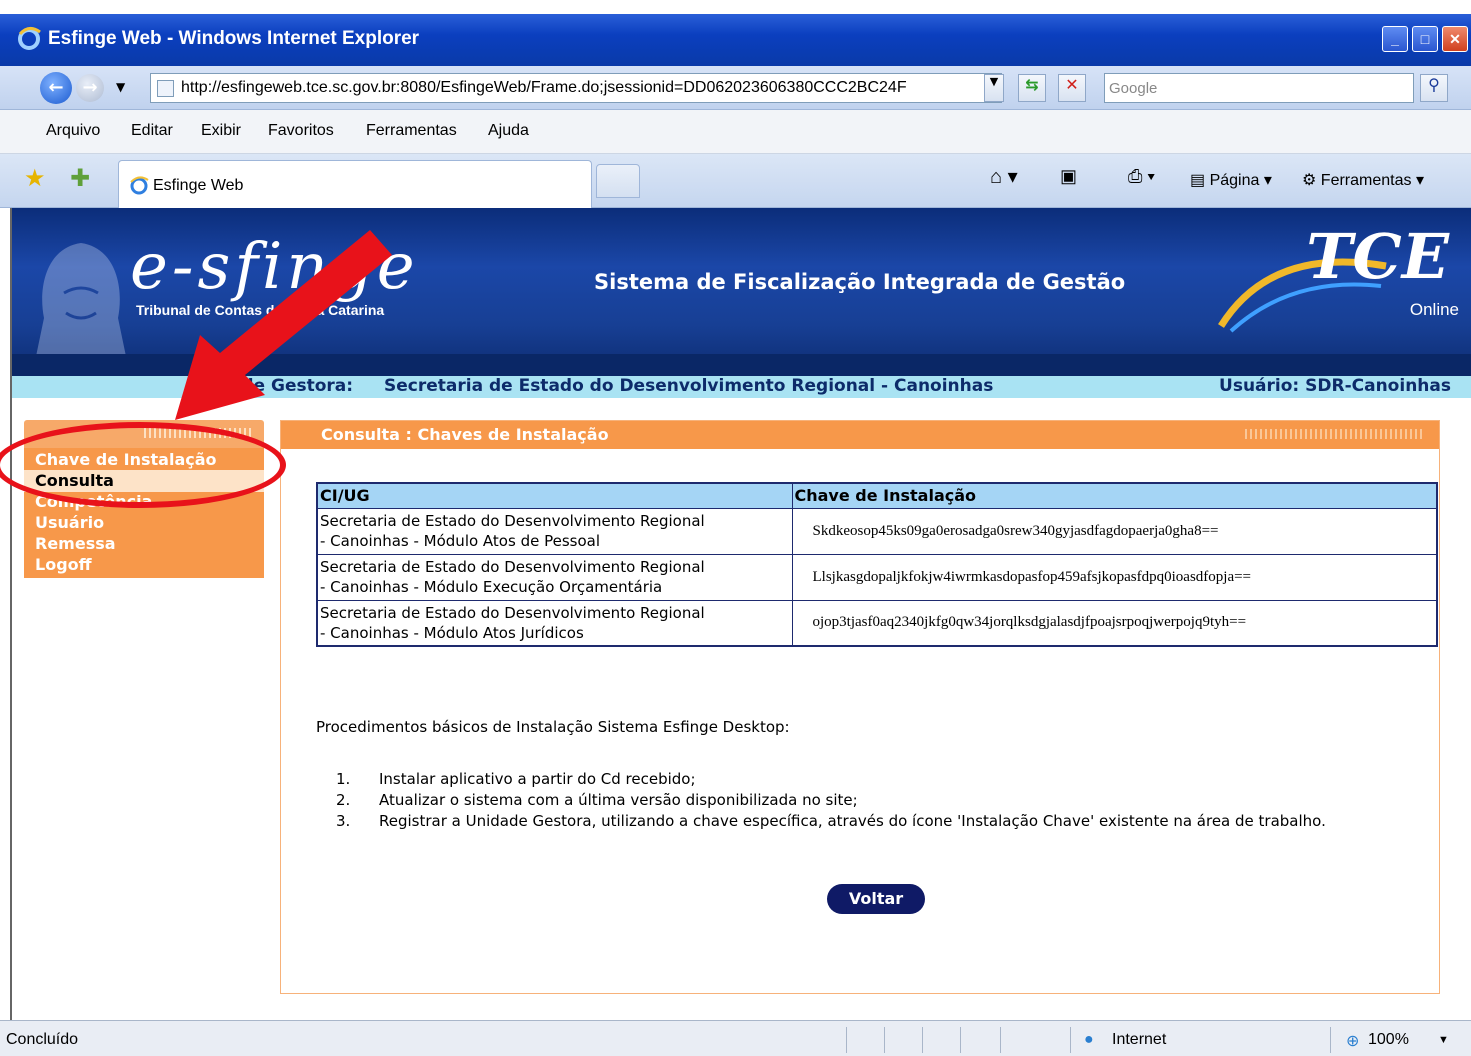 Image resolution: width=1471 pixels, height=1056 pixels. What do you see at coordinates (343, 821) in the screenshot?
I see `step-number: 3.` at bounding box center [343, 821].